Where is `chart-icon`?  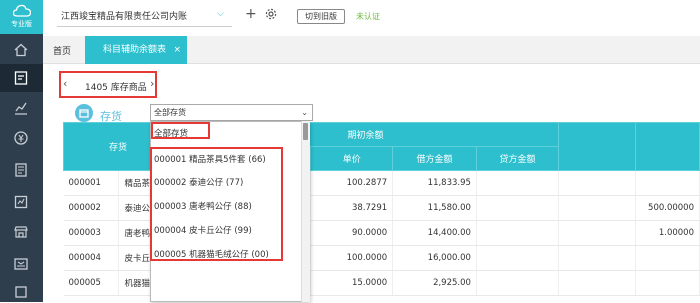
chart-icon is located at coordinates (21, 108).